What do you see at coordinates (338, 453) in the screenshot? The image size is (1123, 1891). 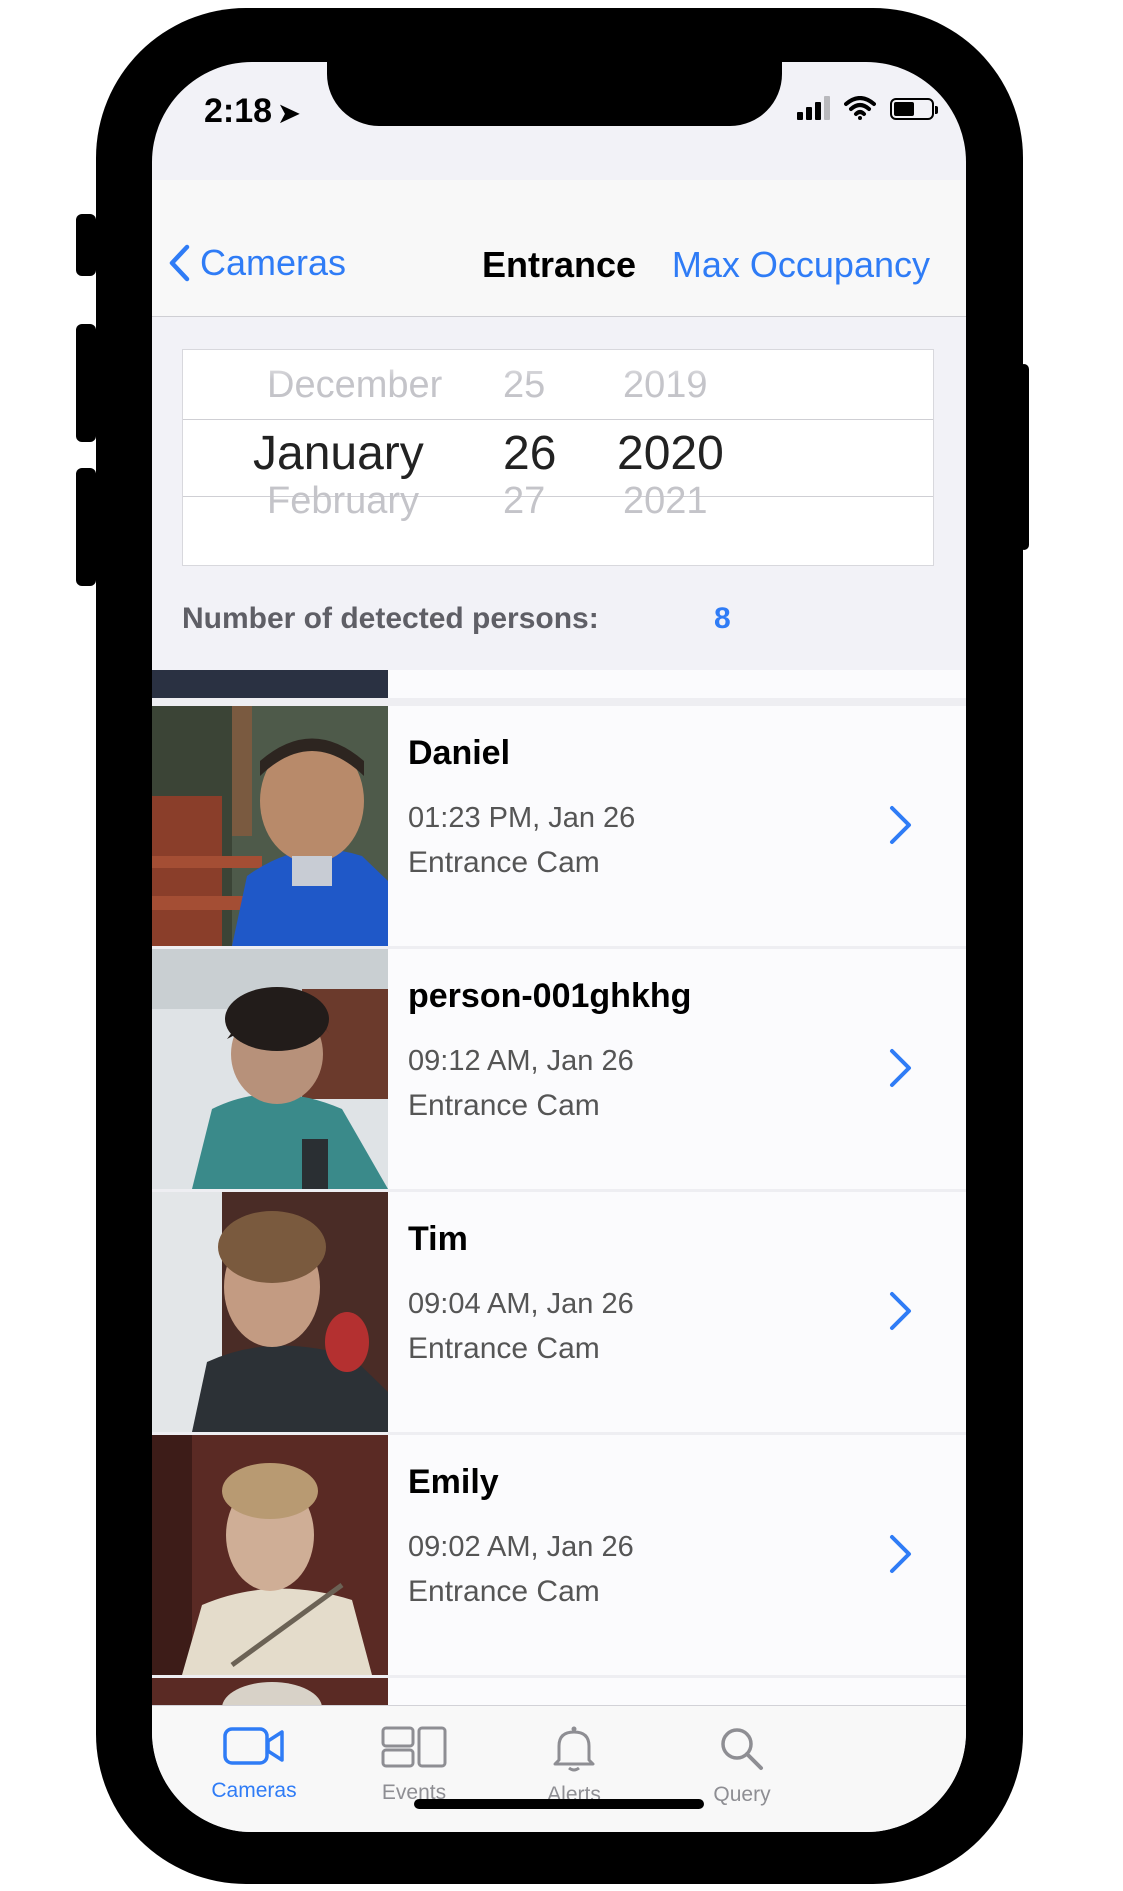 I see `picker-month-selected: January` at bounding box center [338, 453].